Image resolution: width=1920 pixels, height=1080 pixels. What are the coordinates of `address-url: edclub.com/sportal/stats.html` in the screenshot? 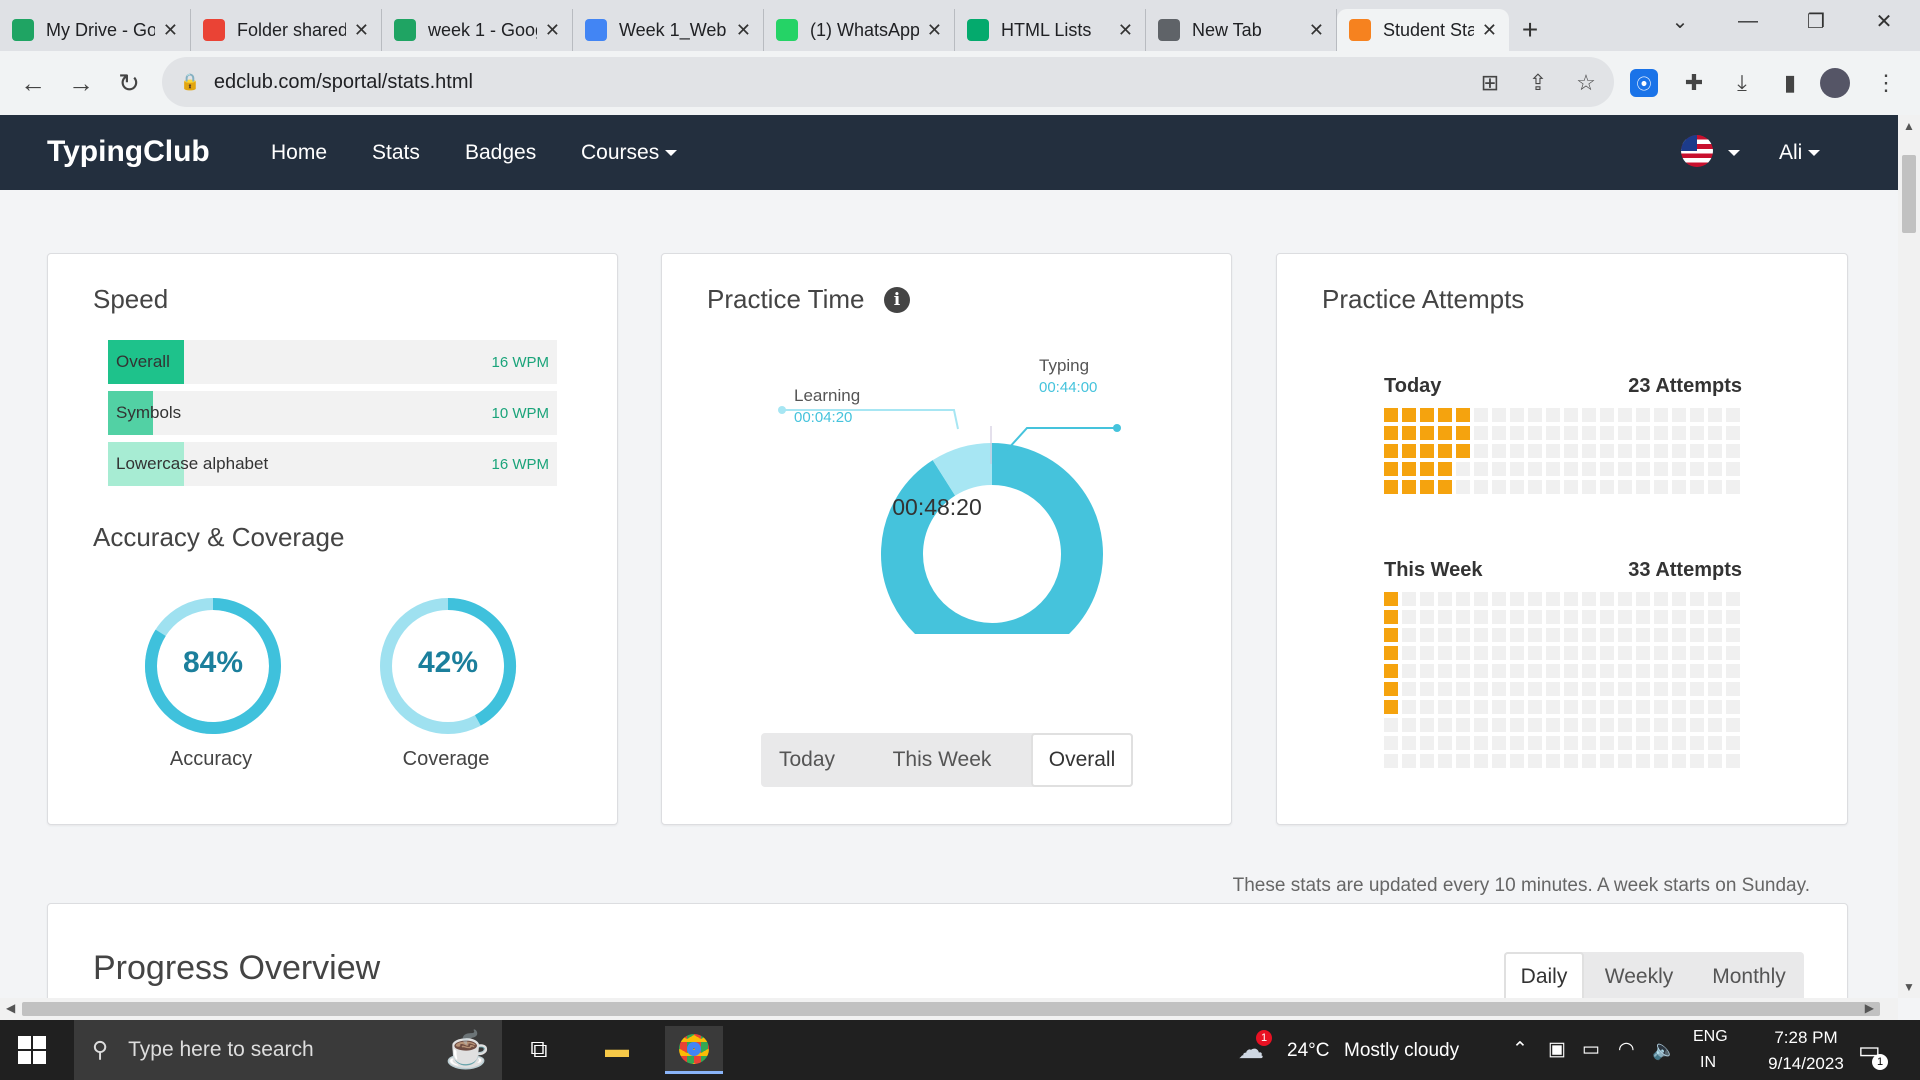 It's located at (343, 82).